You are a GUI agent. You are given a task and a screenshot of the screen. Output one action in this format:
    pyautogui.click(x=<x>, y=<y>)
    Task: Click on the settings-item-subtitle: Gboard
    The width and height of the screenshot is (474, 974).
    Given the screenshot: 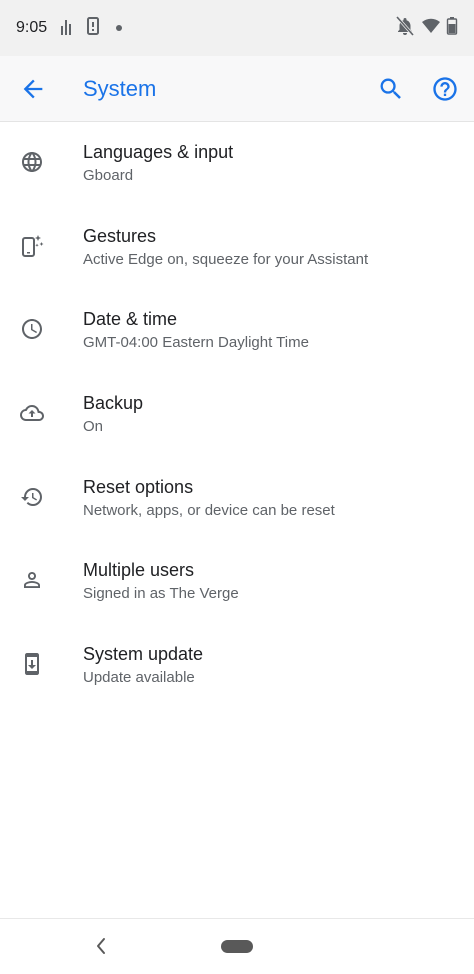 What is the action you would take?
    pyautogui.click(x=108, y=175)
    